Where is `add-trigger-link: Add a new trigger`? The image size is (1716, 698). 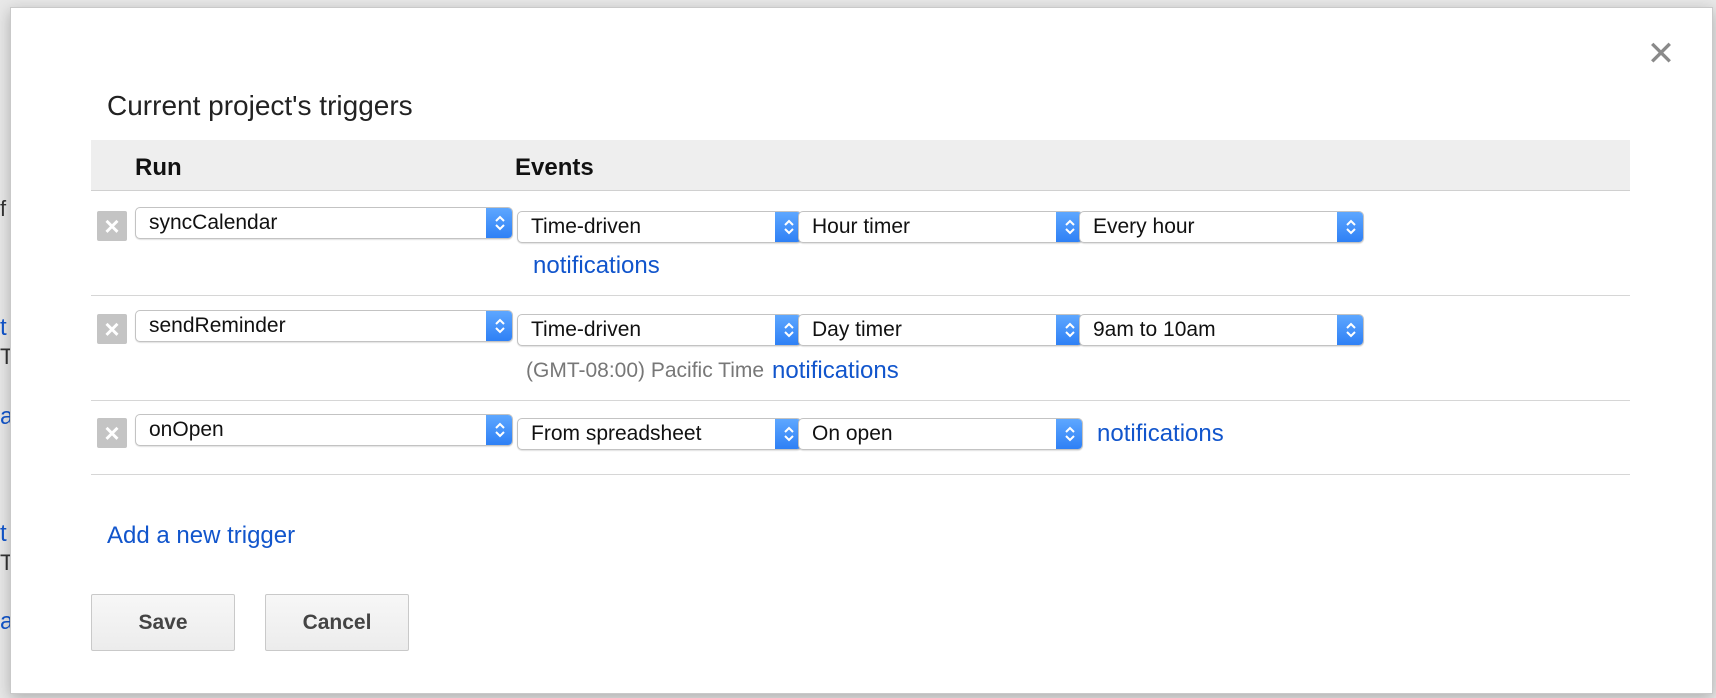
add-trigger-link: Add a new trigger is located at coordinates (201, 536).